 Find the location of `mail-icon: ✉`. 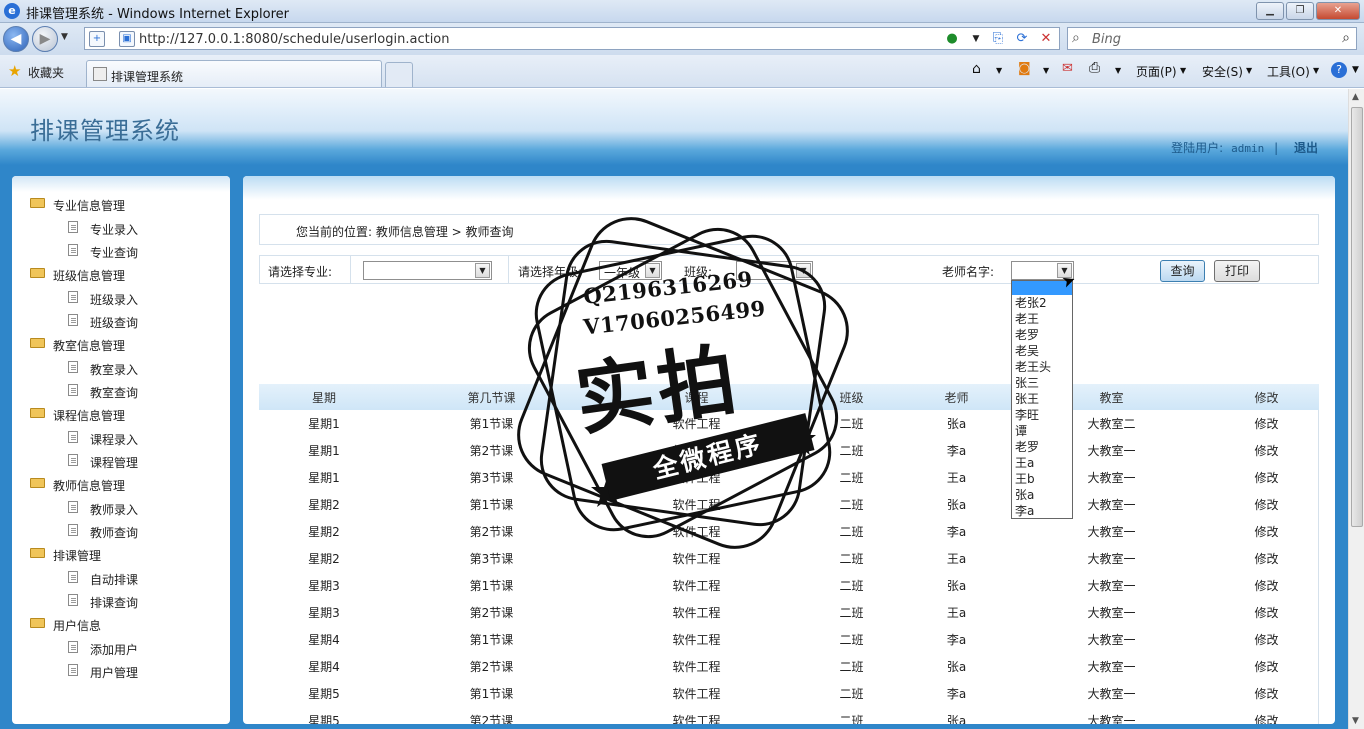

mail-icon: ✉ is located at coordinates (1067, 68).